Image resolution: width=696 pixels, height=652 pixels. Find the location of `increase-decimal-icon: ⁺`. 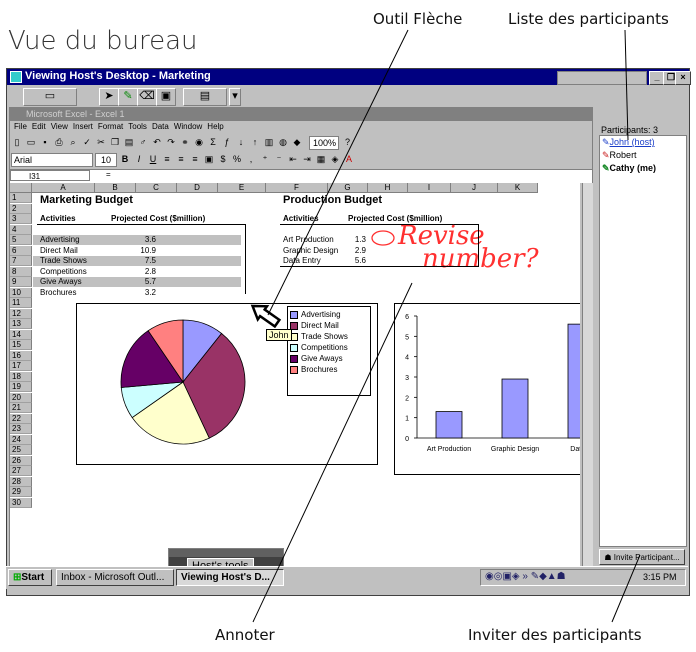

increase-decimal-icon: ⁺ is located at coordinates (265, 159).